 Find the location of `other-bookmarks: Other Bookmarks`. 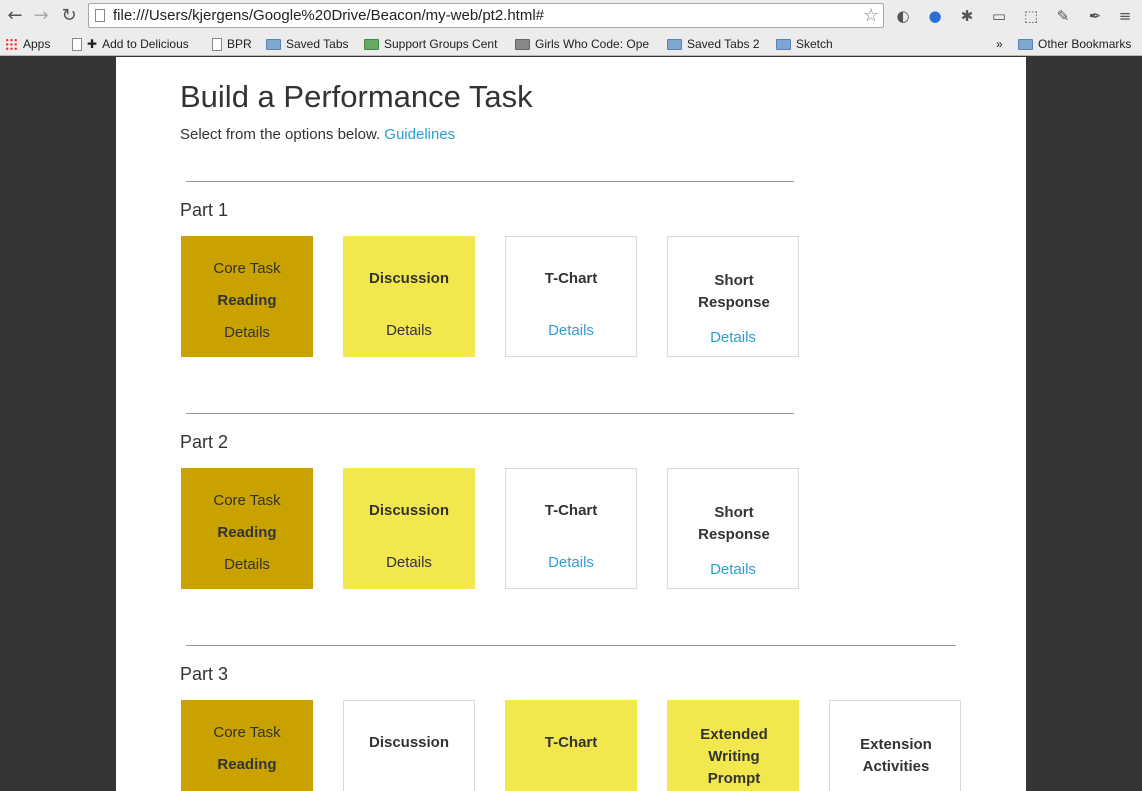

other-bookmarks: Other Bookmarks is located at coordinates (1074, 44).